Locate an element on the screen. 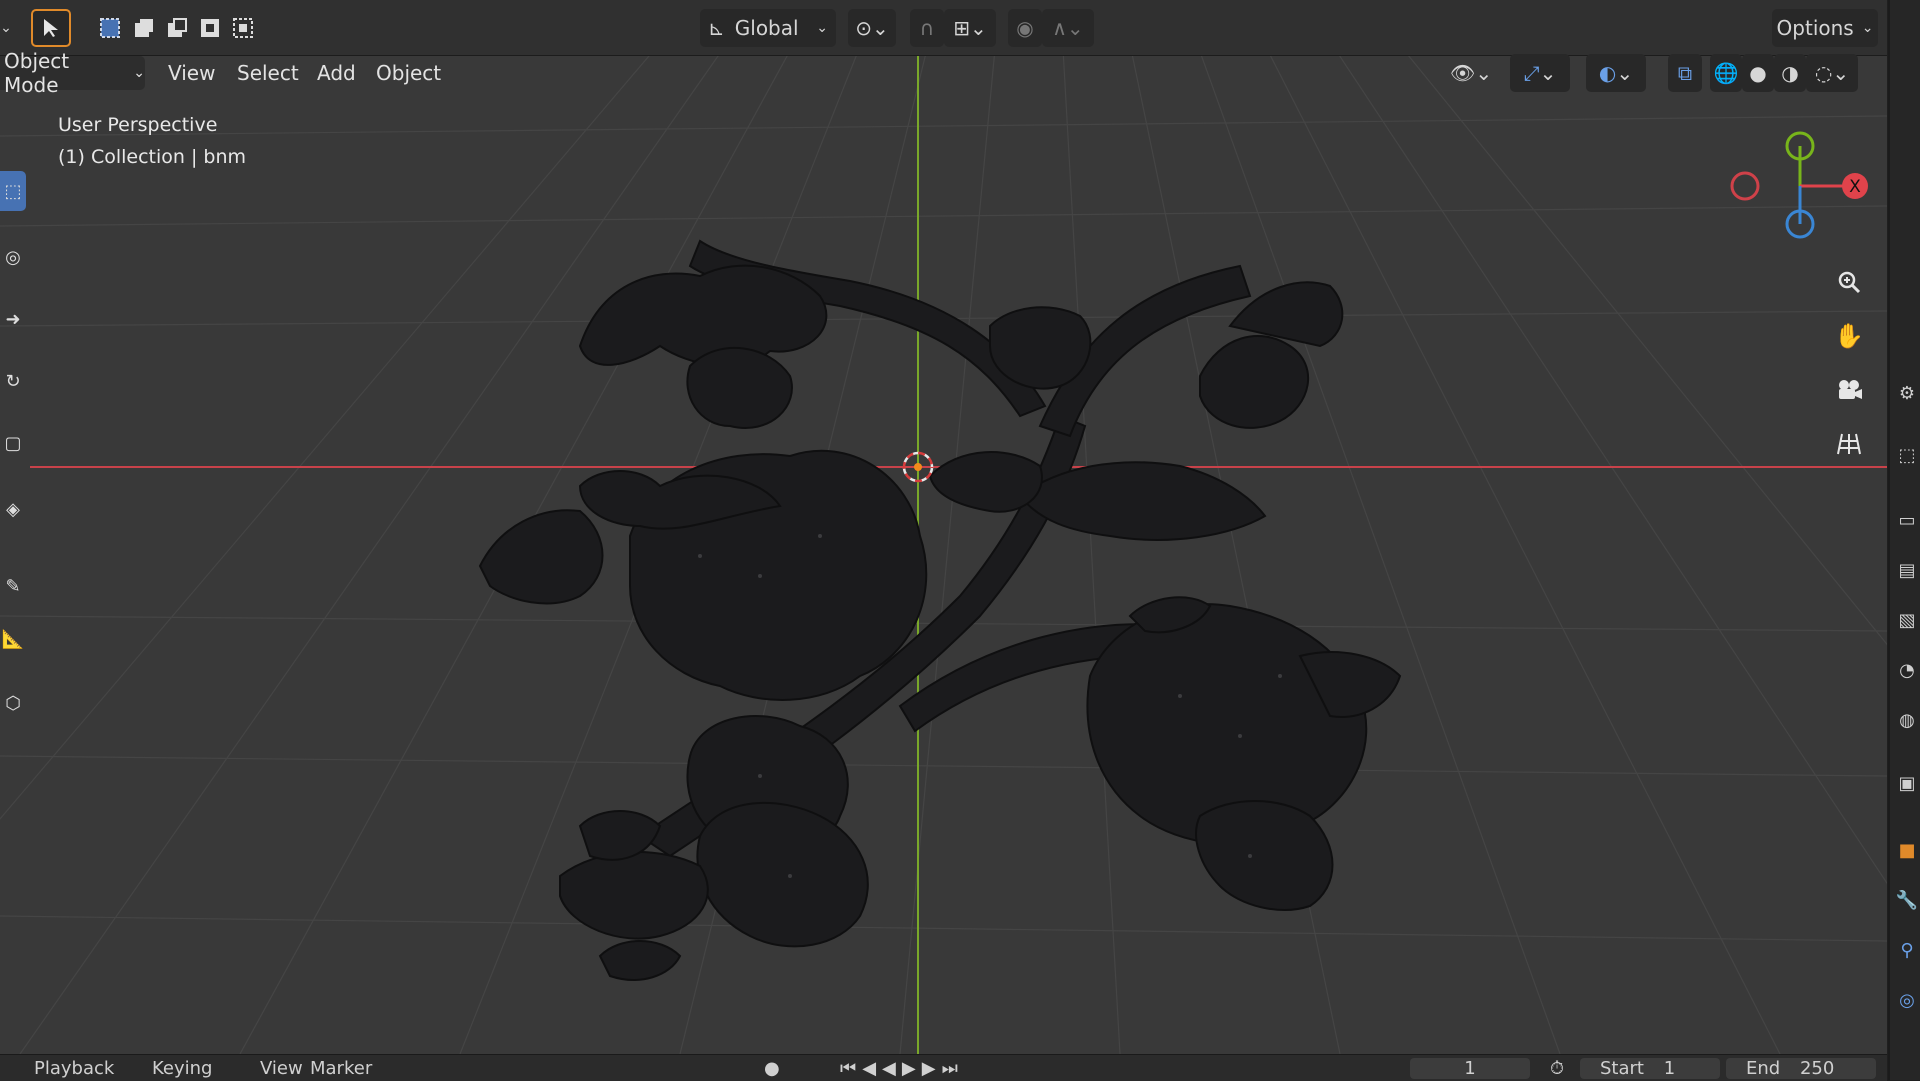 This screenshot has height=1081, width=1920. menu-object: Object is located at coordinates (408, 73).